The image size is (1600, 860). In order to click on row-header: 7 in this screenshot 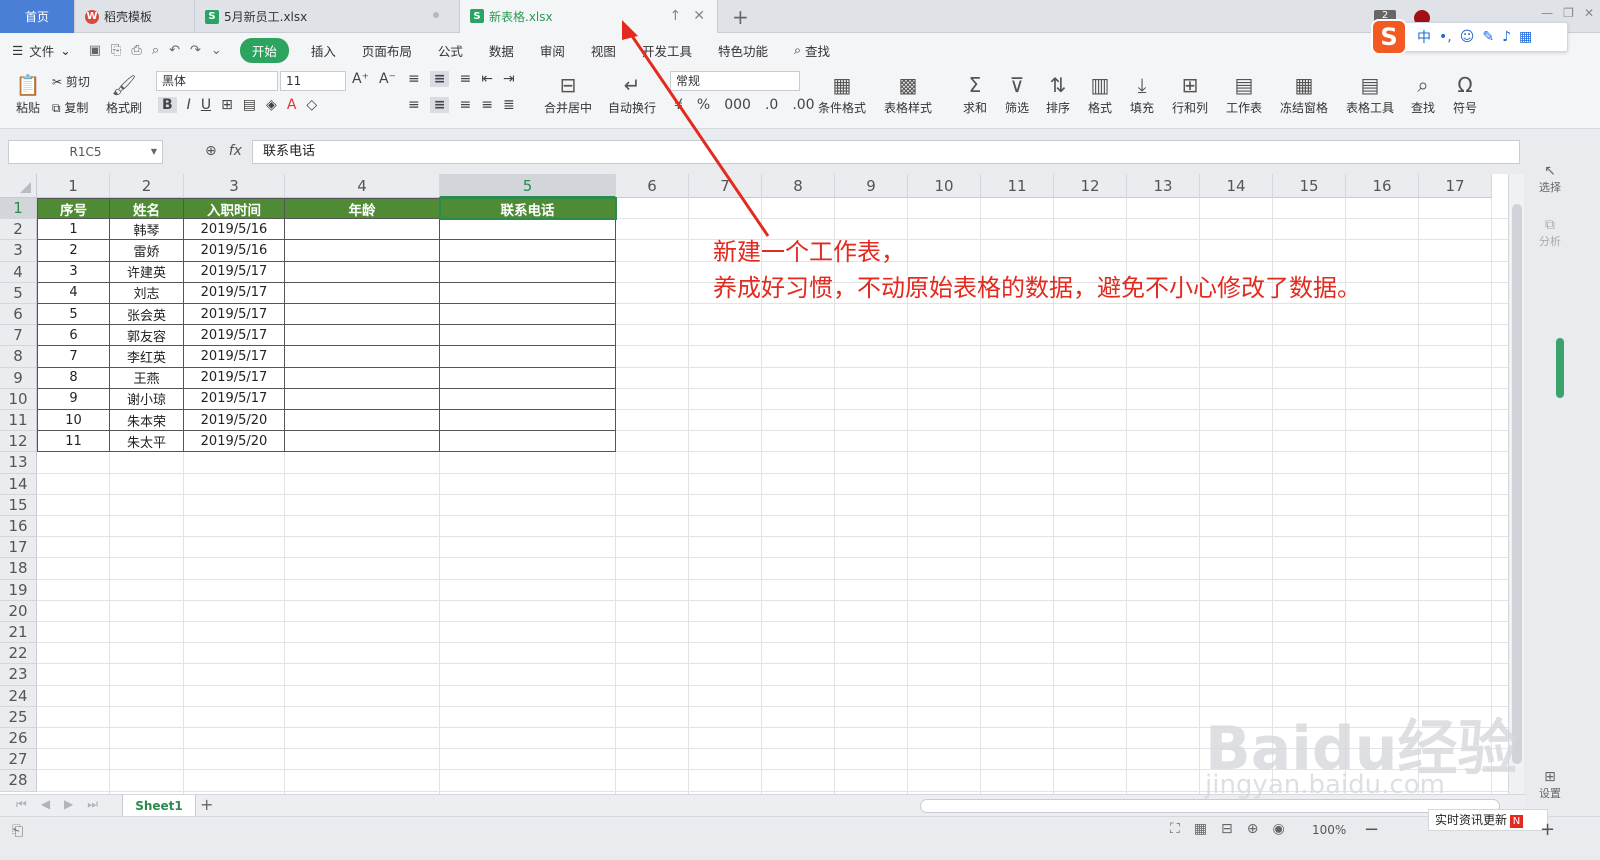, I will do `click(18, 336)`.